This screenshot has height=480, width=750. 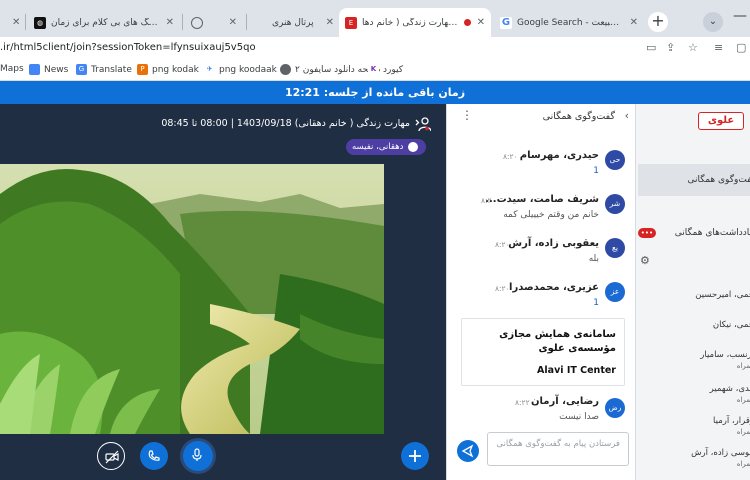 I want to click on bookmark-keyword: K کیورد, so click(x=385, y=69).